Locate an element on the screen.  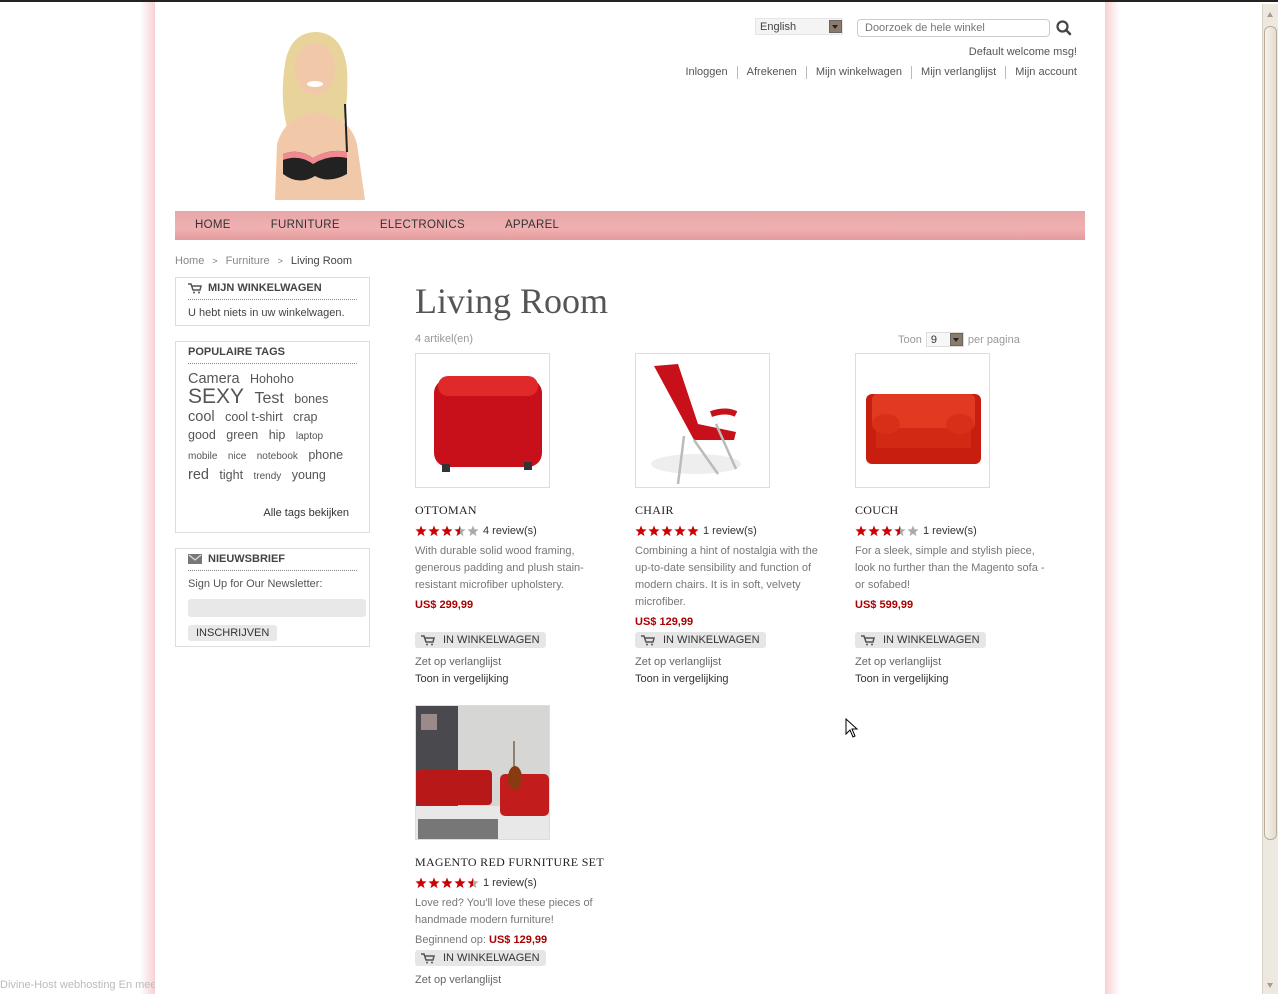
subscribe-button: INSCHRIJVEN is located at coordinates (233, 633).